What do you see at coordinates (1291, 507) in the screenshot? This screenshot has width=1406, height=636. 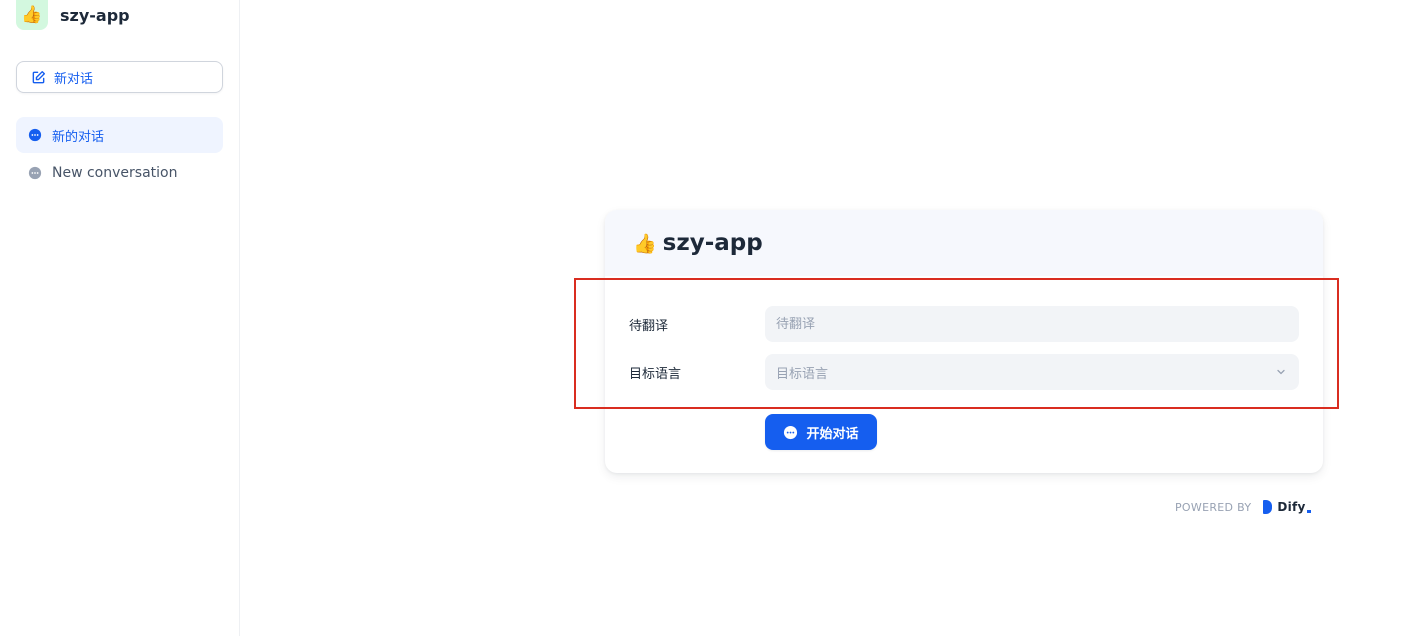 I see `dify-brand: Dify` at bounding box center [1291, 507].